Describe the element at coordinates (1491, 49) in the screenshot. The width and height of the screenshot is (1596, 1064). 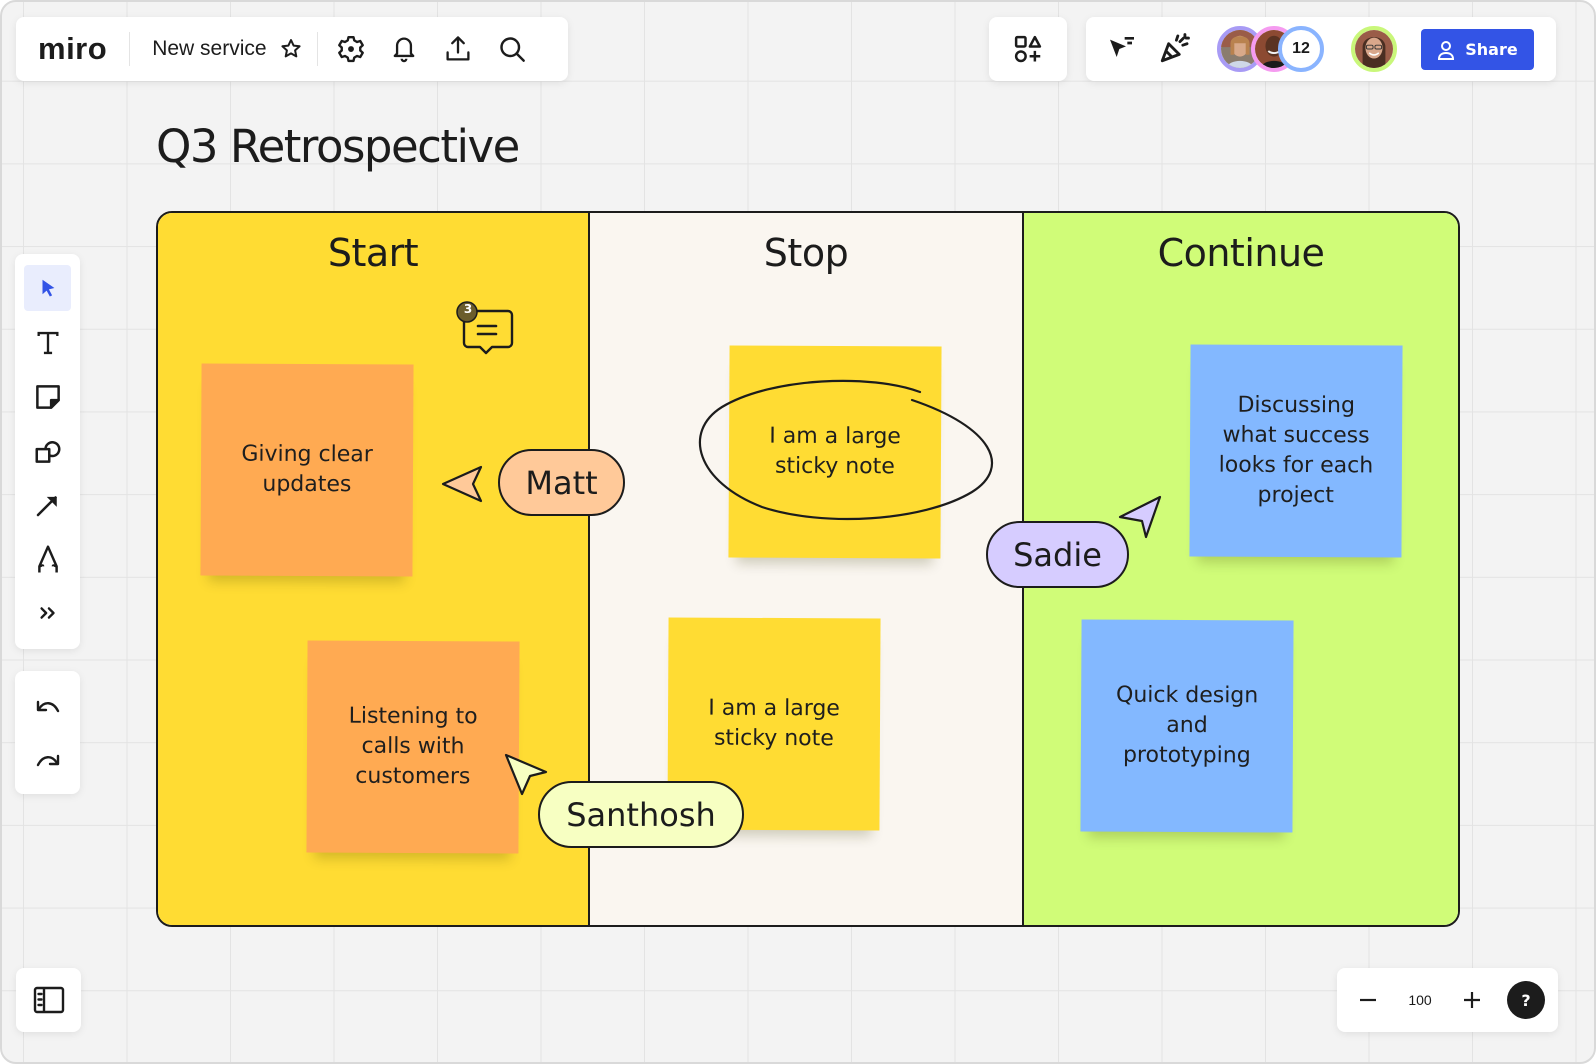
I see `share-label: Share` at that location.